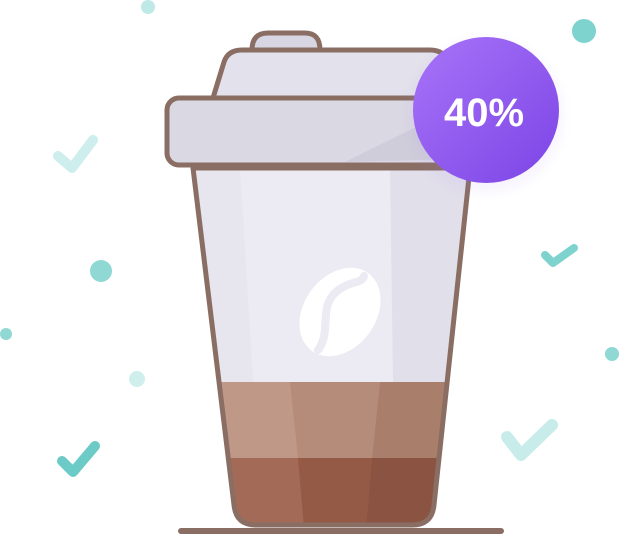 The height and width of the screenshot is (536, 620). I want to click on ground-line, so click(341, 531).